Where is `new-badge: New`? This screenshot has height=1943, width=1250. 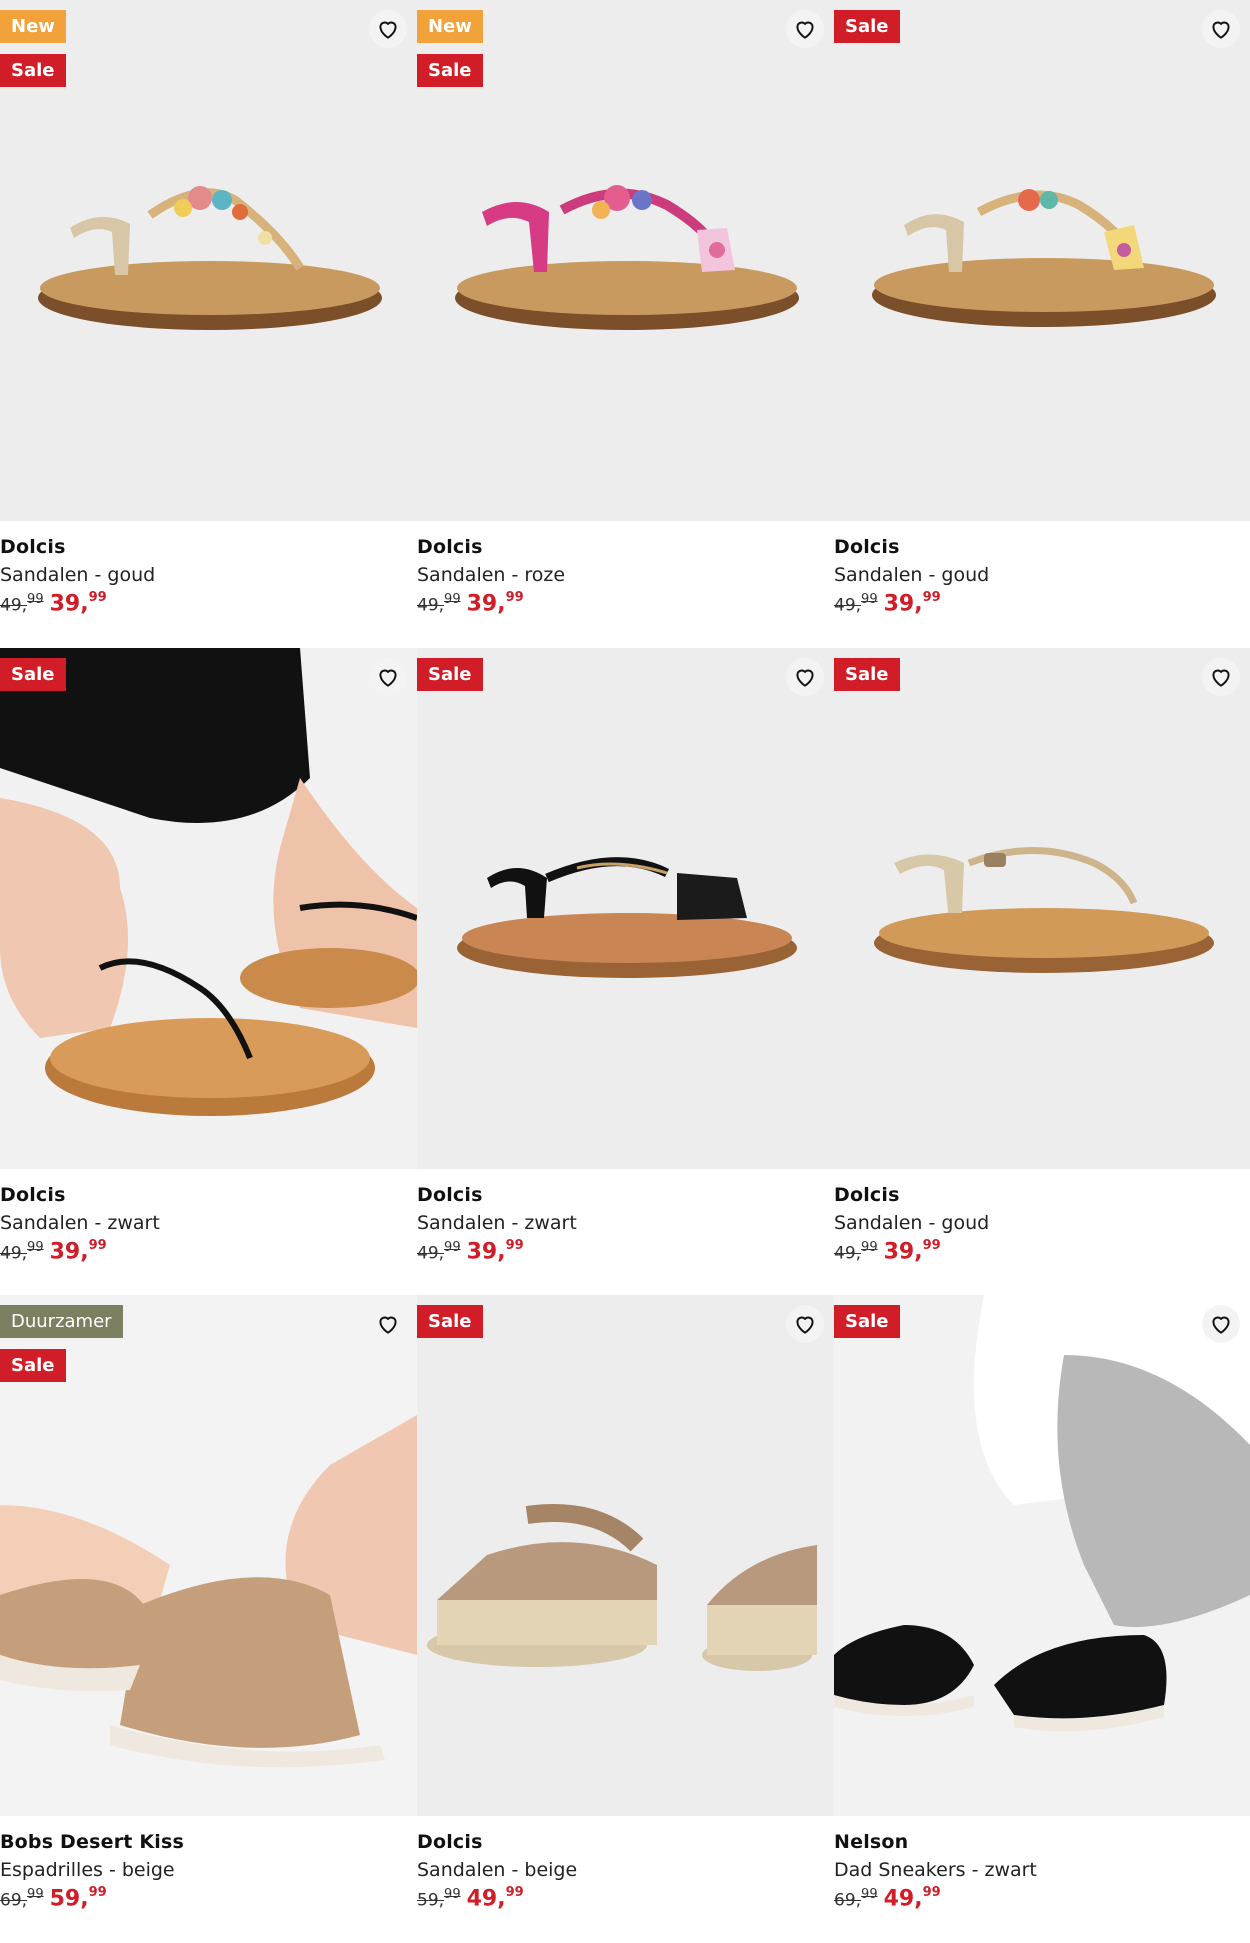
new-badge: New is located at coordinates (33, 26).